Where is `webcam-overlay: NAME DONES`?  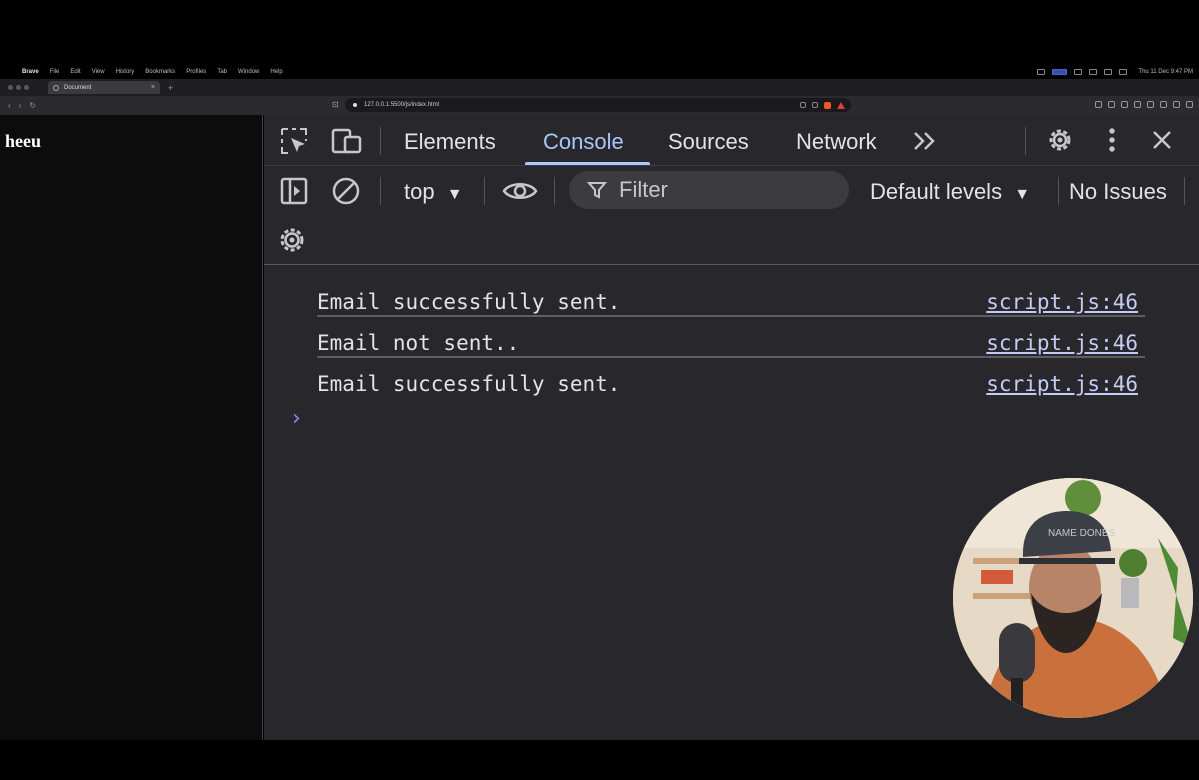
webcam-overlay: NAME DONES is located at coordinates (1073, 598).